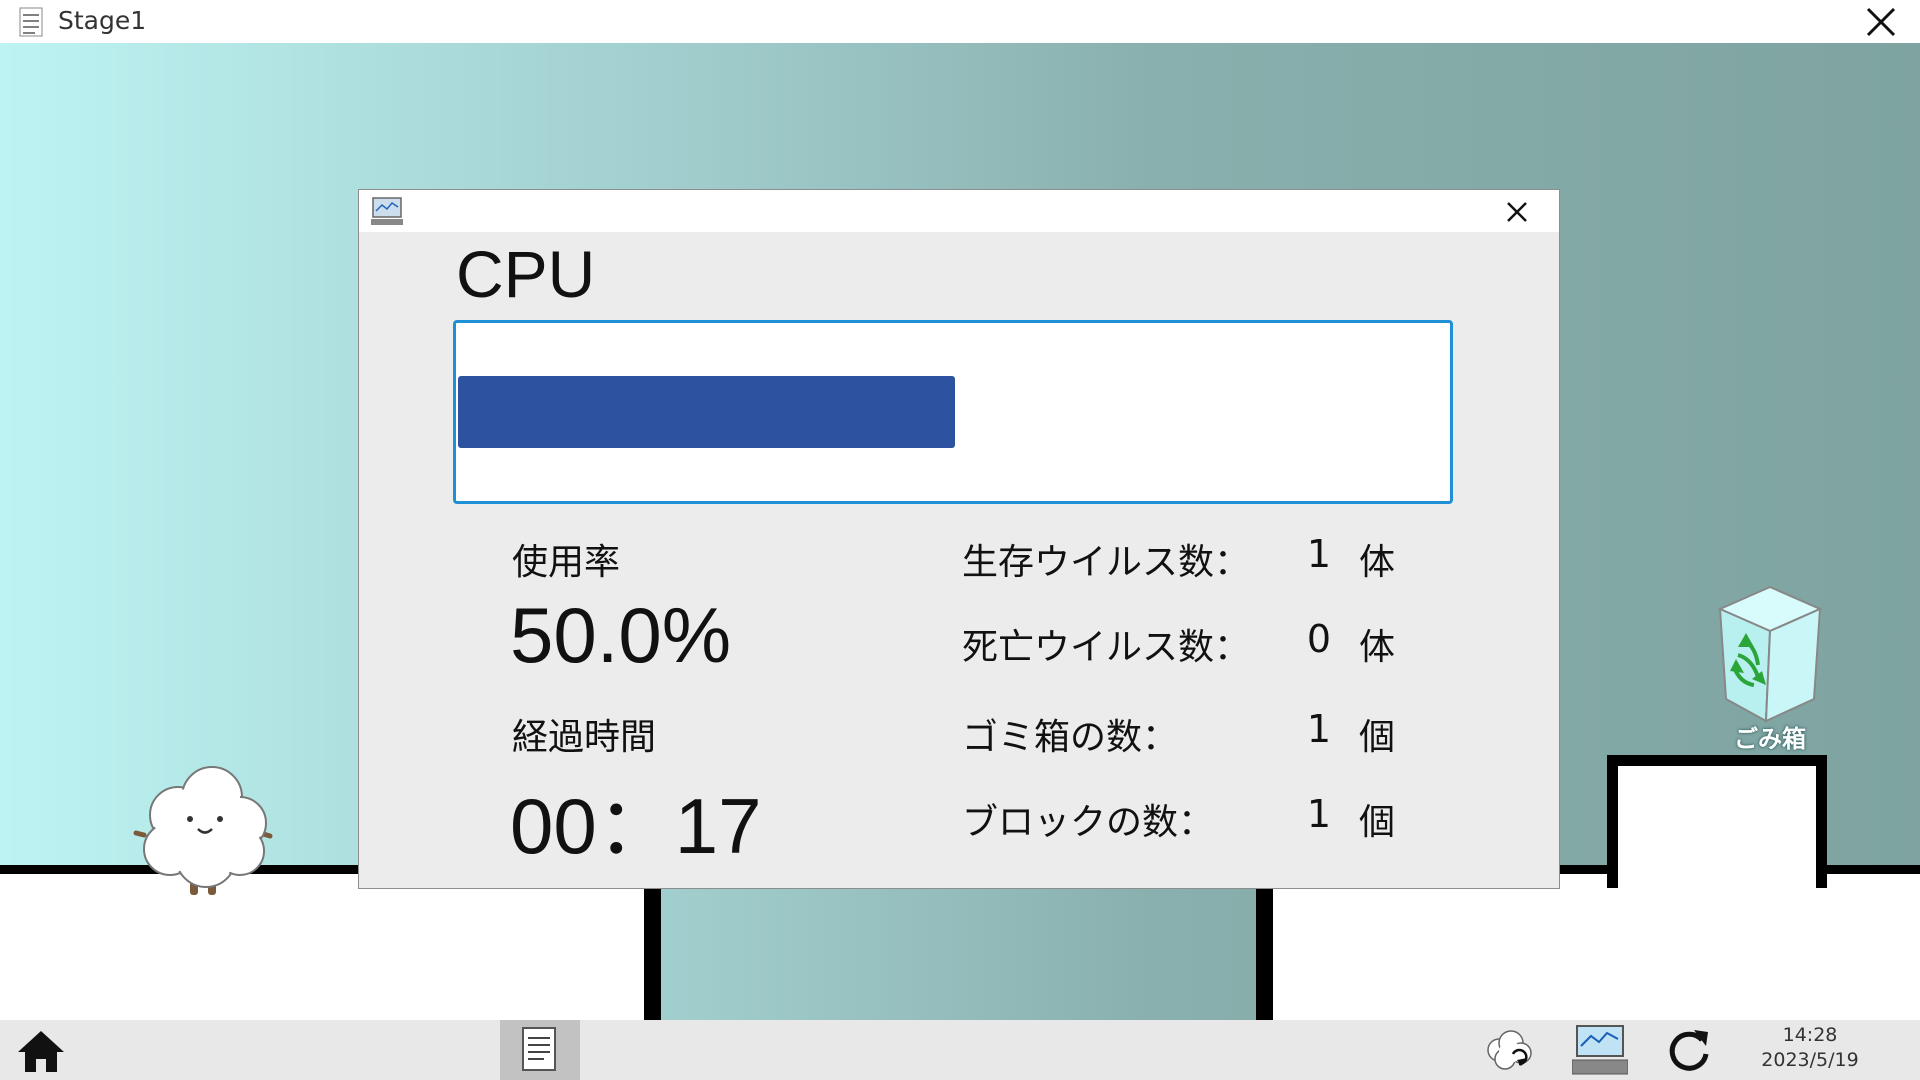 This screenshot has width=1920, height=1080. I want to click on recycle-bin-icon, so click(1770, 658).